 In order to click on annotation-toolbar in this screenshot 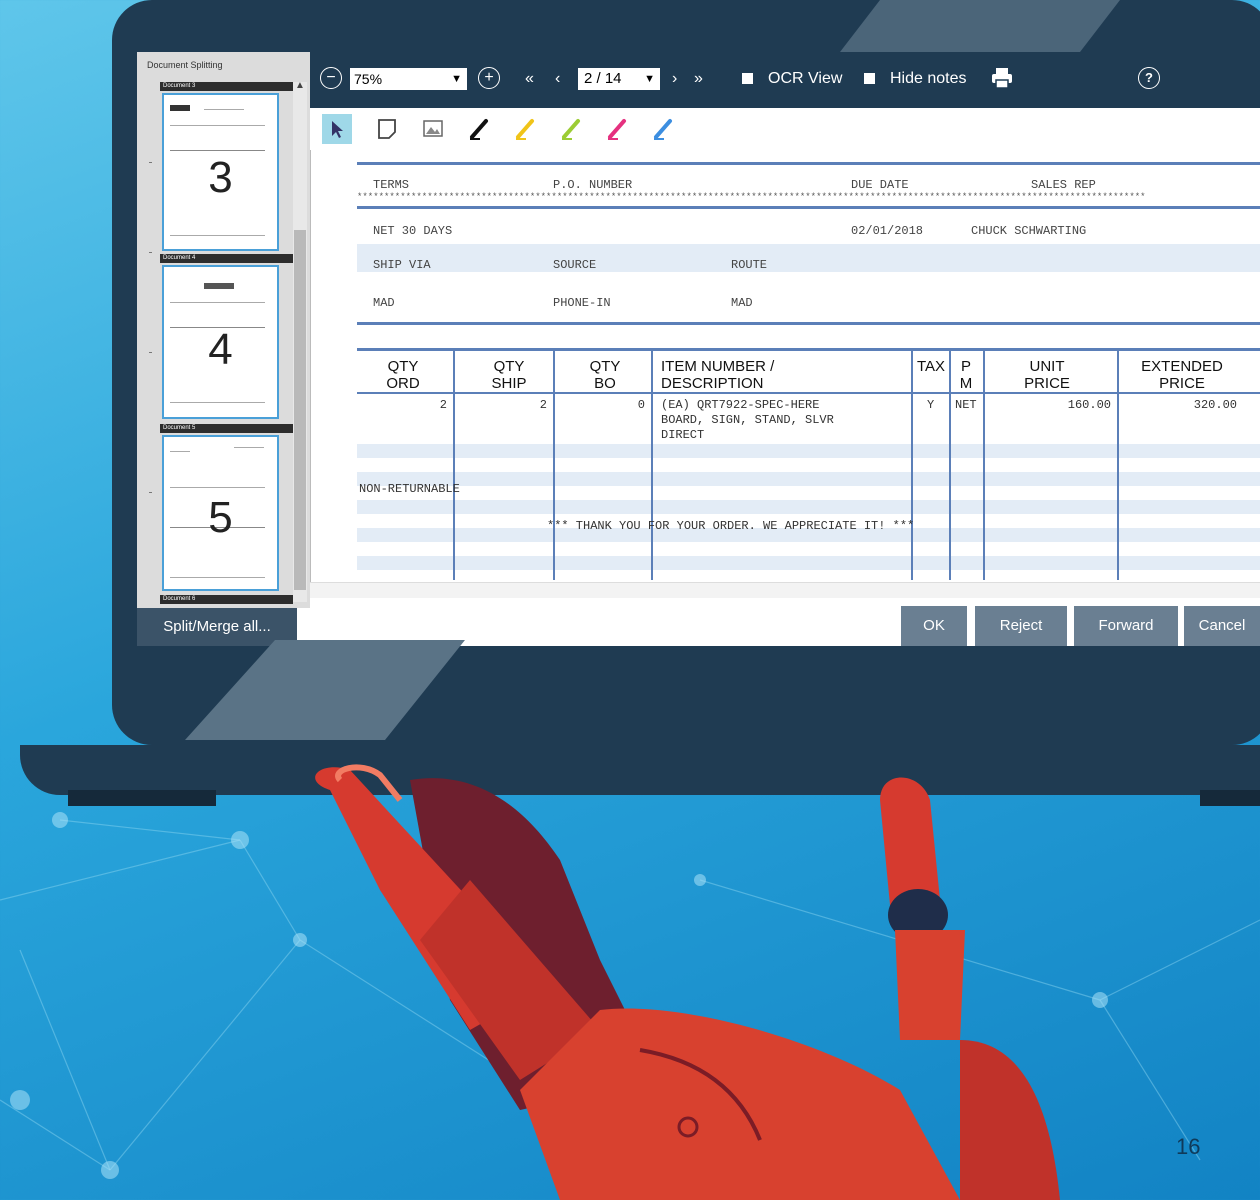, I will do `click(785, 129)`.